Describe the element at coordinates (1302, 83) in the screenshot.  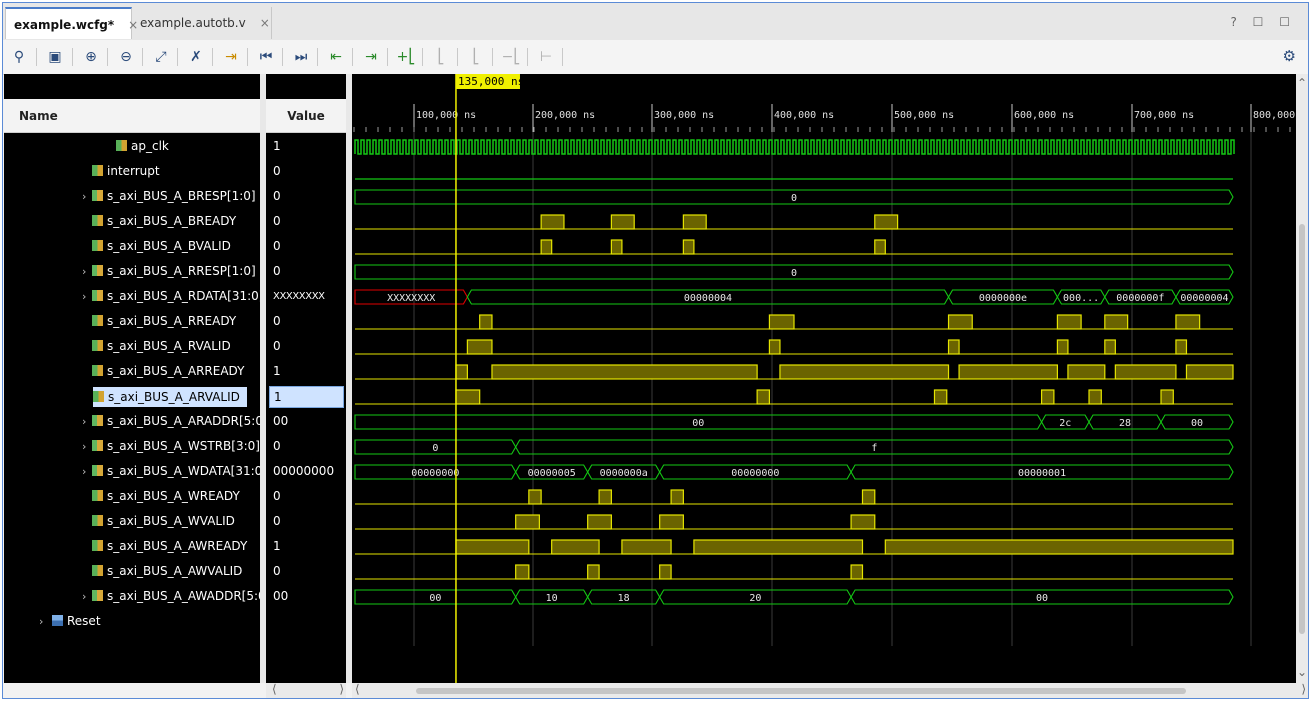
I see `scroll-up-icon: ⌃` at that location.